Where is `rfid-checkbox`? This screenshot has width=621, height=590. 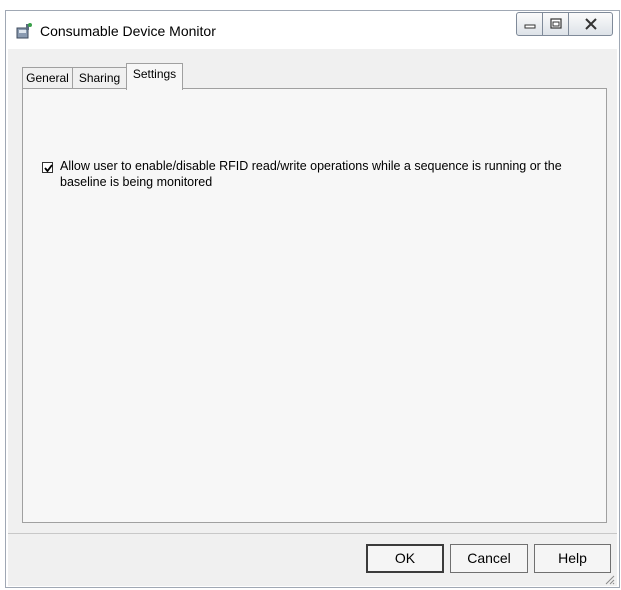
rfid-checkbox is located at coordinates (47, 167).